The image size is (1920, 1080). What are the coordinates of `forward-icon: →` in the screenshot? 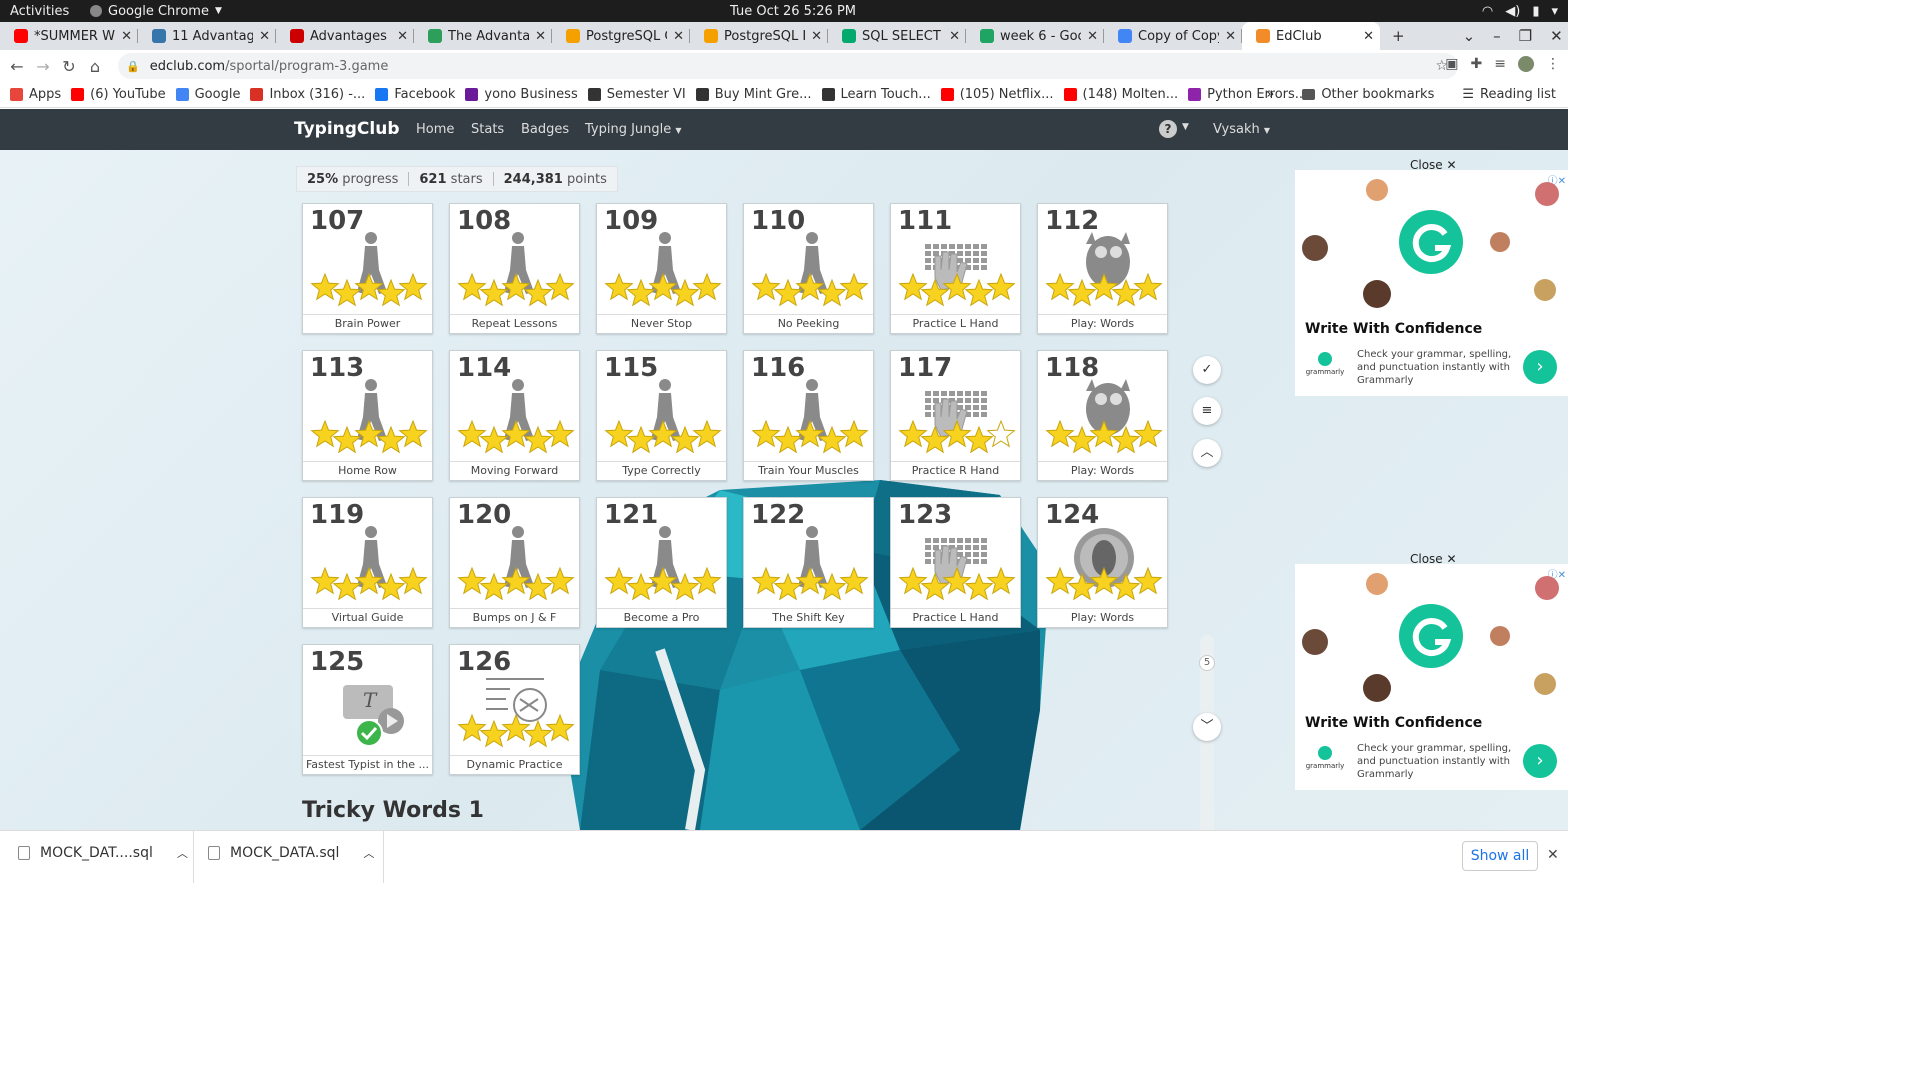 It's located at (43, 66).